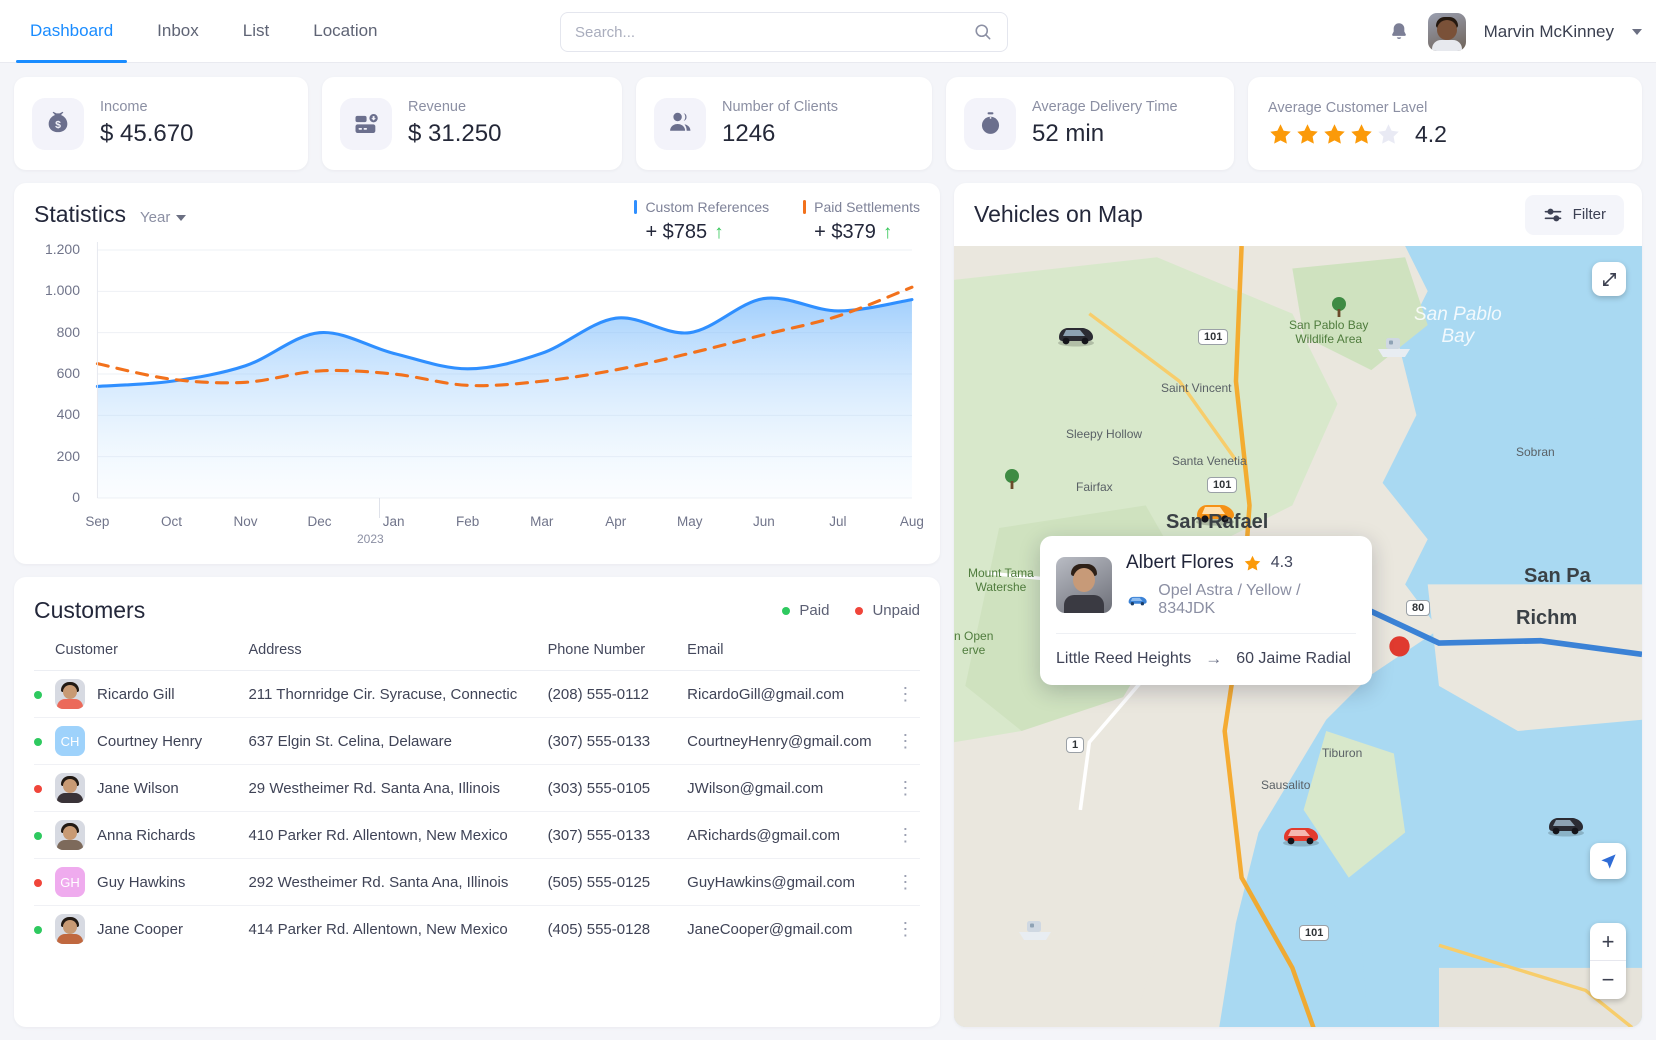 Image resolution: width=1656 pixels, height=1040 pixels. What do you see at coordinates (138, 788) in the screenshot?
I see `customer-name: Jane Wilson` at bounding box center [138, 788].